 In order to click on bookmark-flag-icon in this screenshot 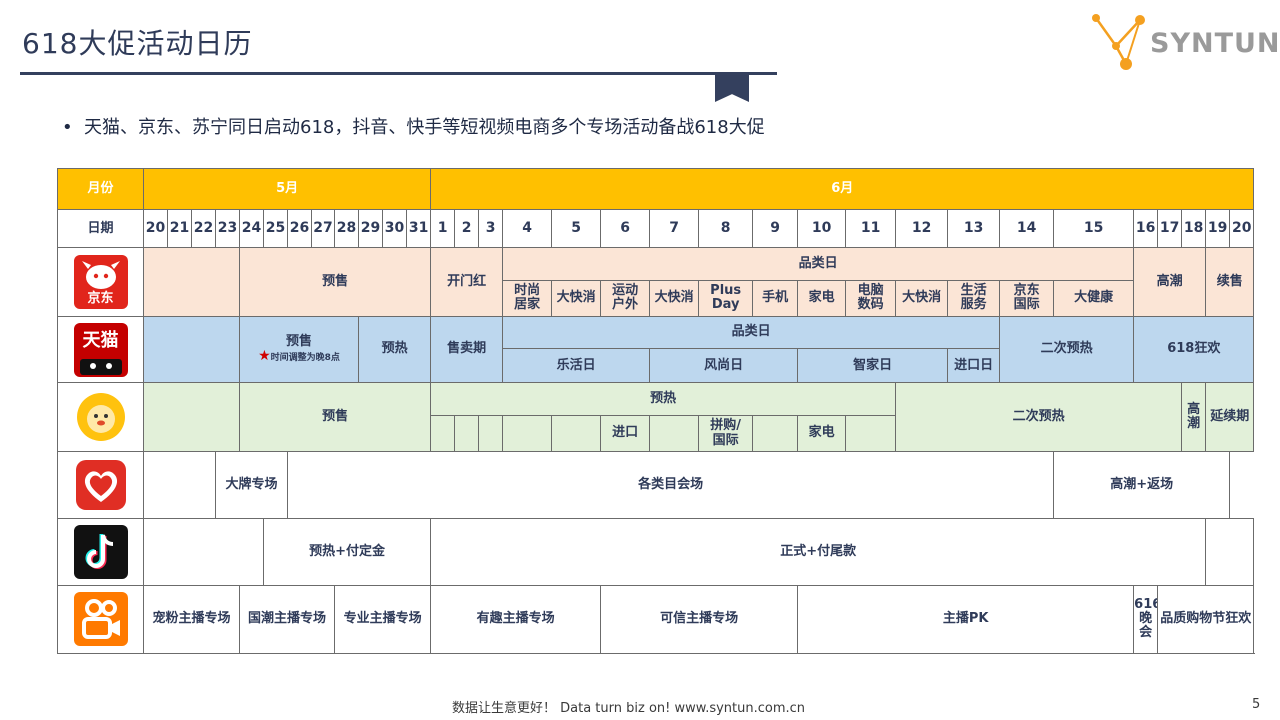, I will do `click(732, 88)`.